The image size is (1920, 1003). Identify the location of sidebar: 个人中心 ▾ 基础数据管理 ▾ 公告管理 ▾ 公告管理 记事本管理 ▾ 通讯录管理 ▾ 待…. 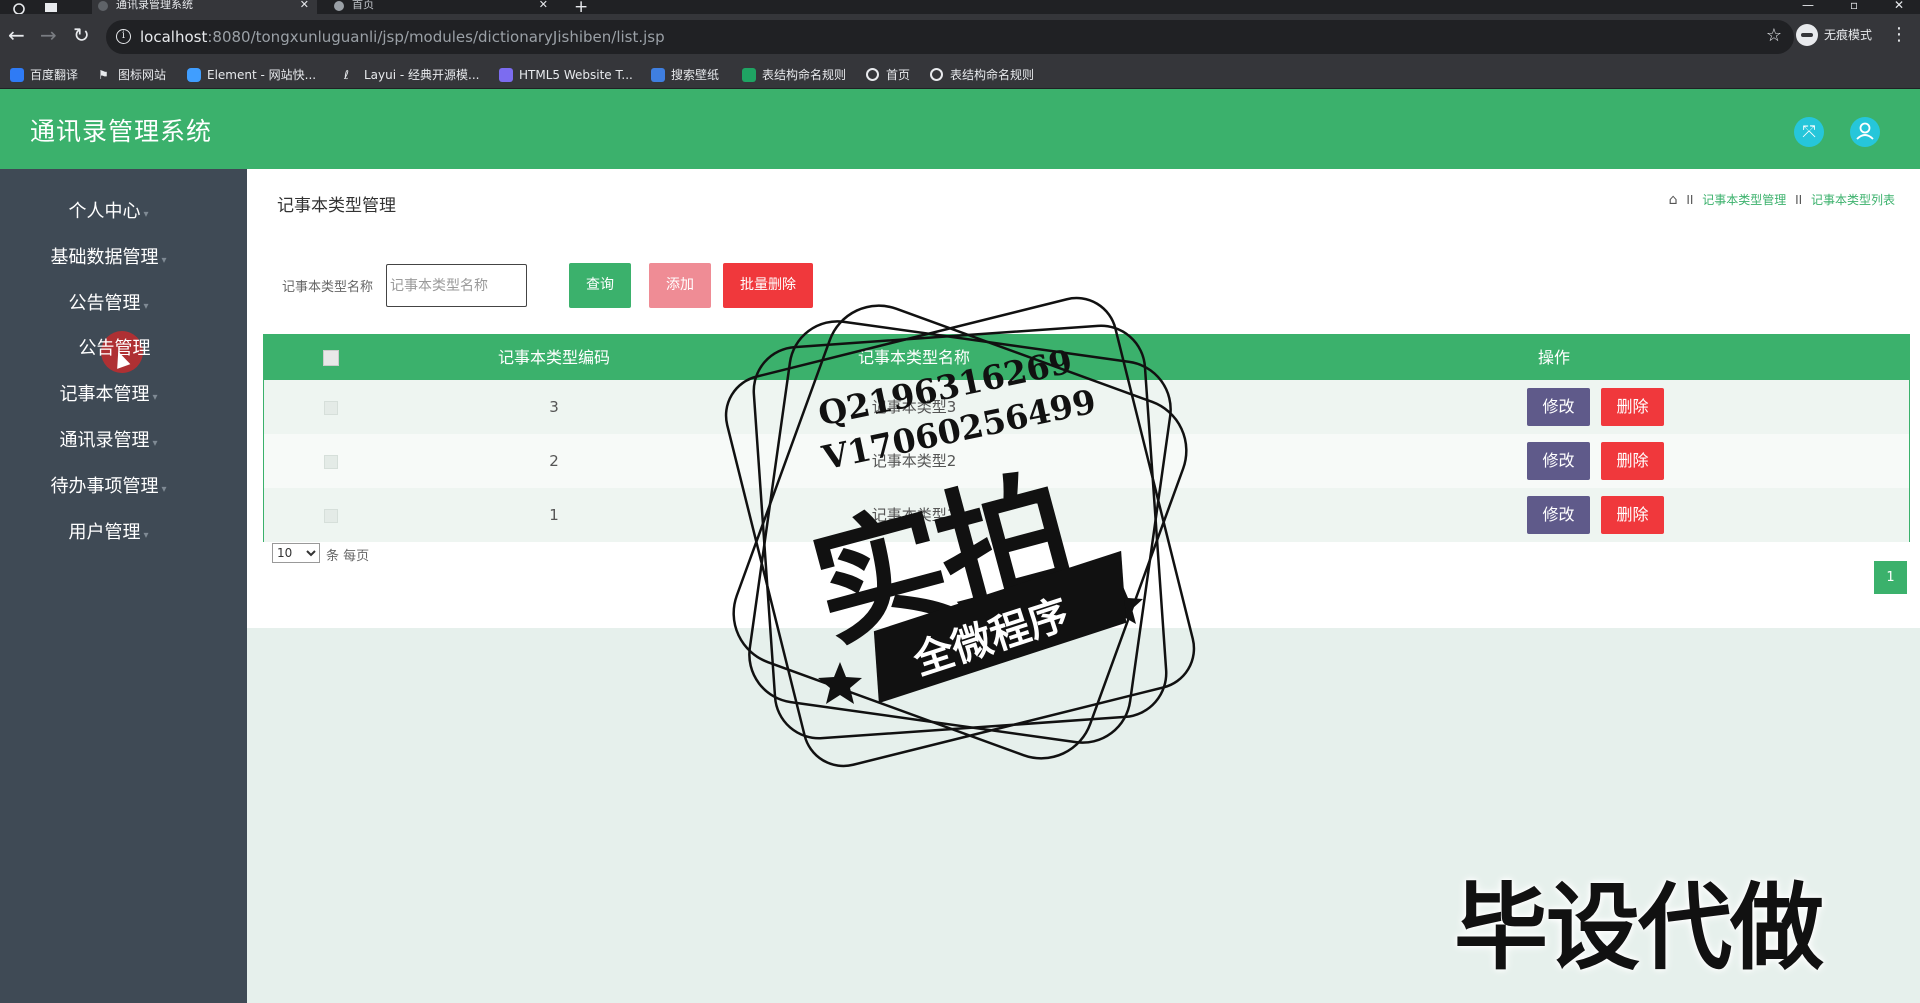
(123, 586).